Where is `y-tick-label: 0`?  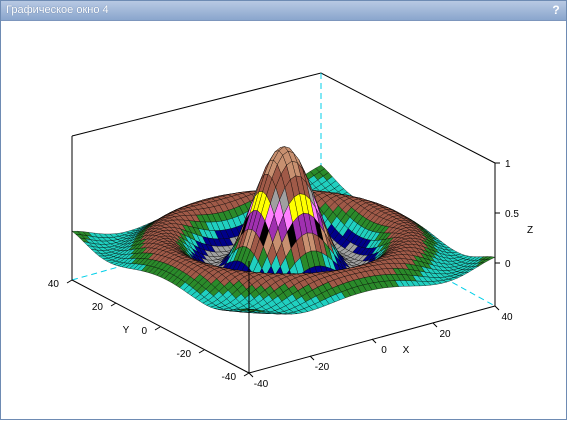 y-tick-label: 0 is located at coordinates (144, 331).